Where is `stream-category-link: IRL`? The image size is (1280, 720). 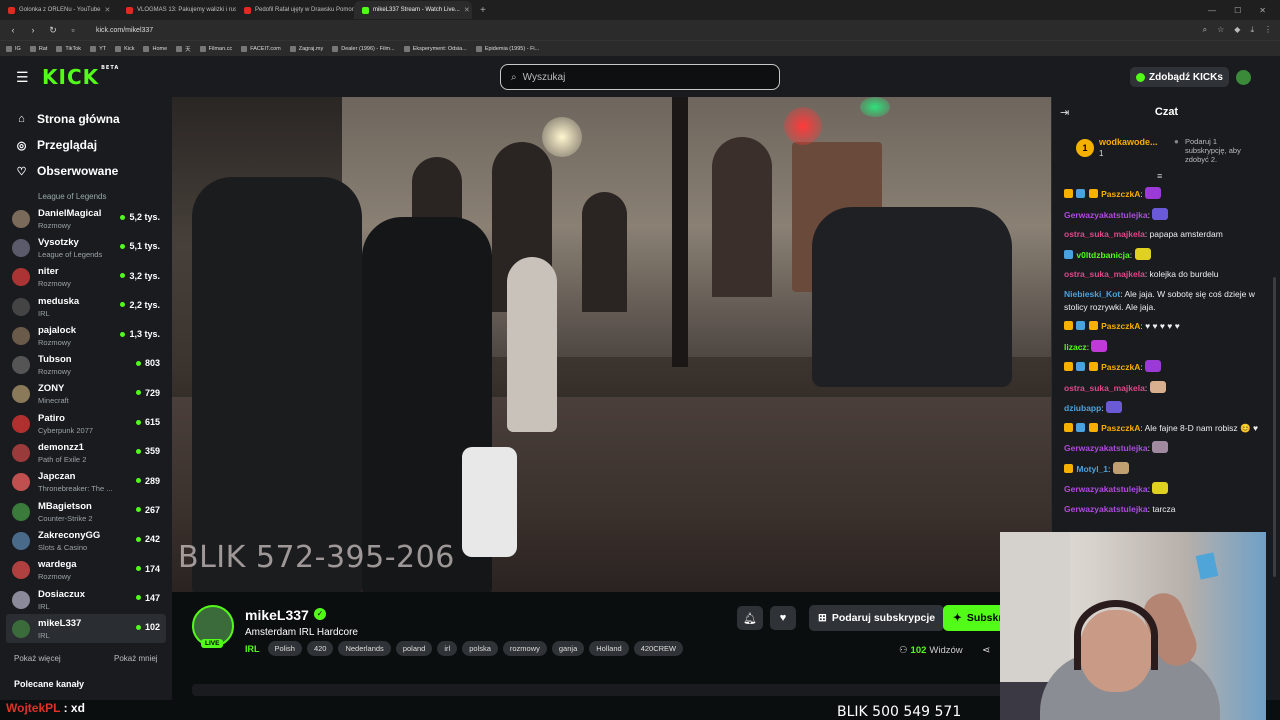 stream-category-link: IRL is located at coordinates (252, 649).